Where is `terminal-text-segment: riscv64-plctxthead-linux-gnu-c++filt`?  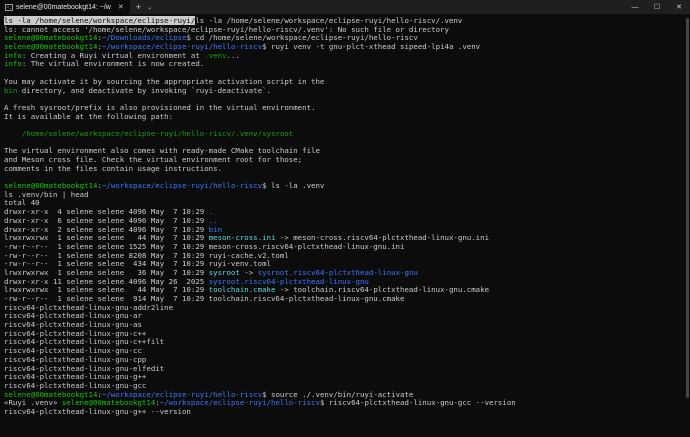
terminal-text-segment: riscv64-plctxthead-linux-gnu-c++filt is located at coordinates (84, 342).